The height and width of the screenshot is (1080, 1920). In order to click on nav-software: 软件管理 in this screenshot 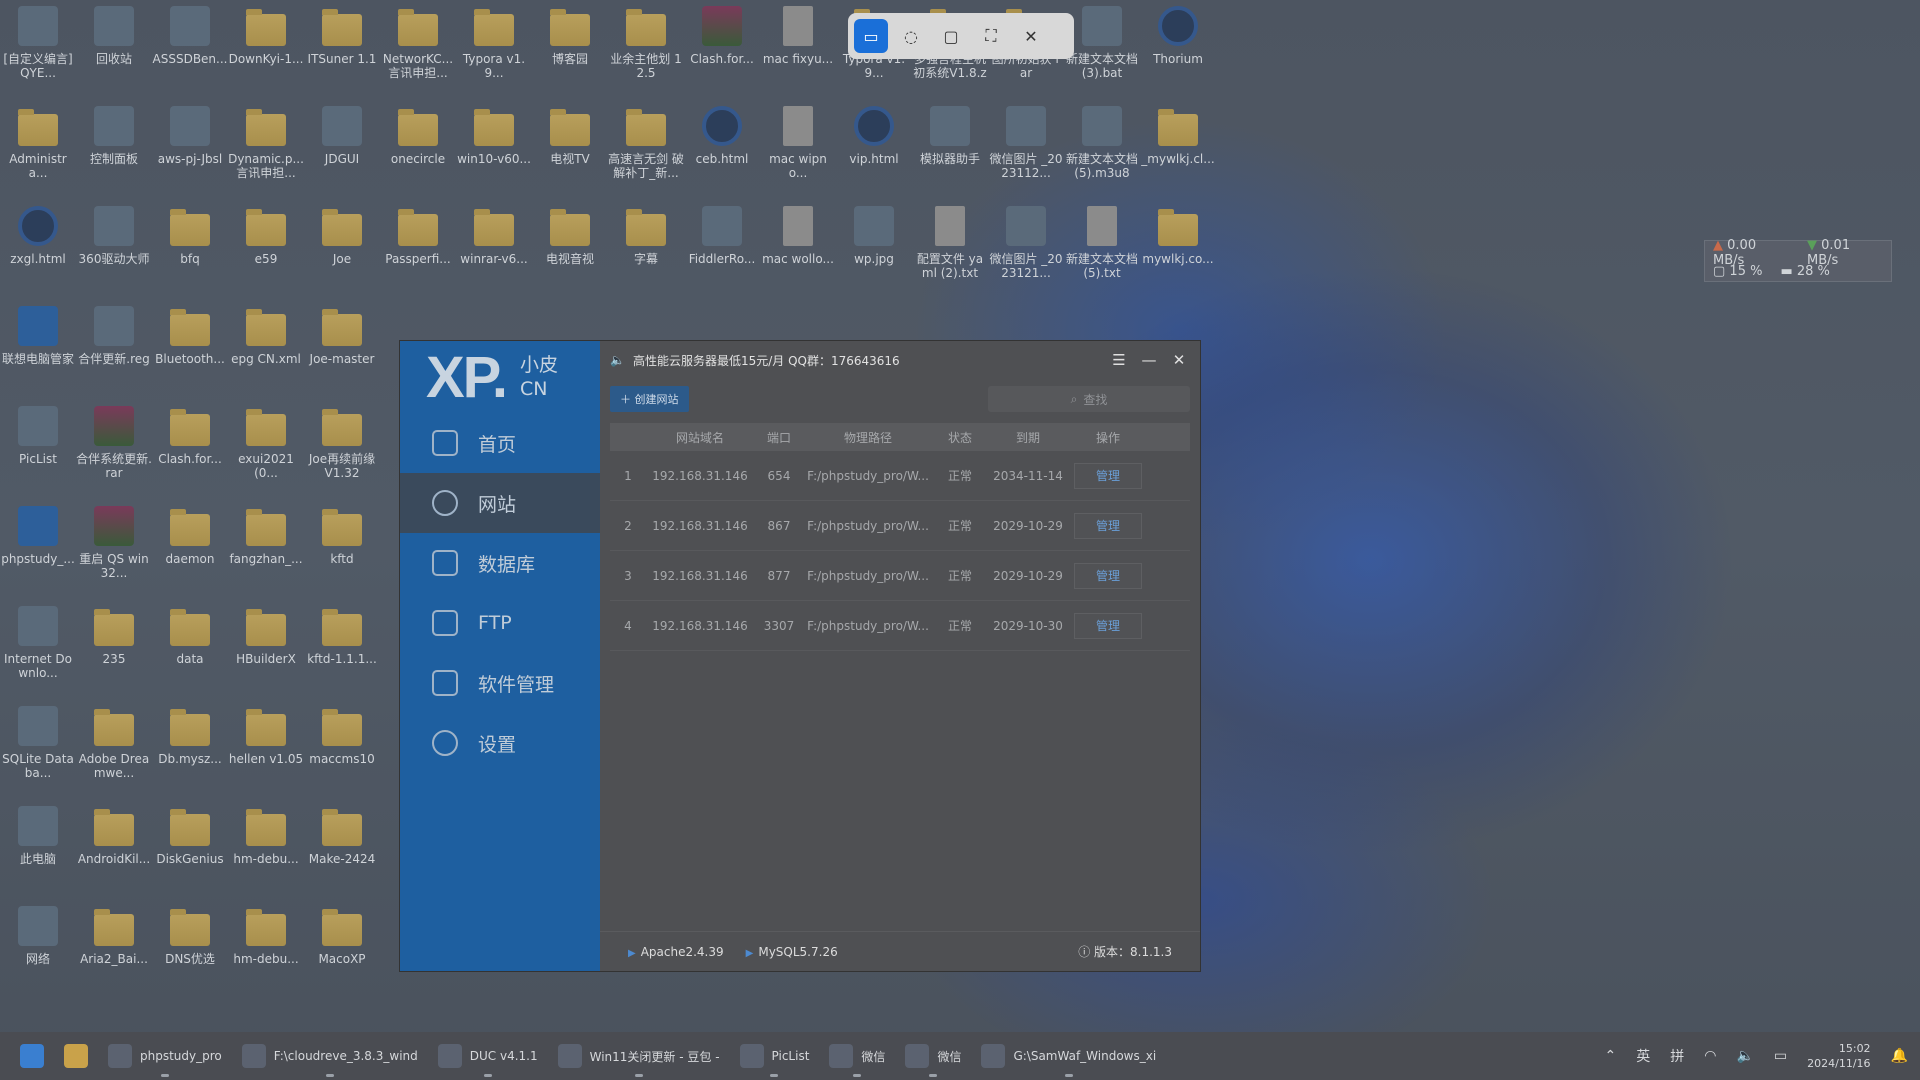, I will do `click(500, 683)`.